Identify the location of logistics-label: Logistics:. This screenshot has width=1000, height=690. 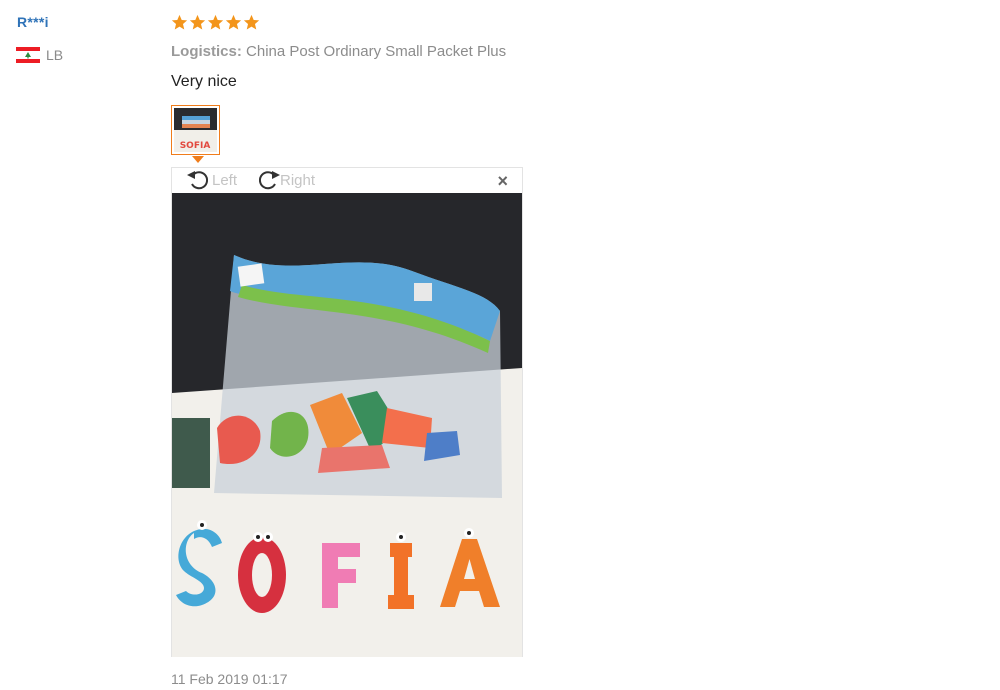
(206, 51).